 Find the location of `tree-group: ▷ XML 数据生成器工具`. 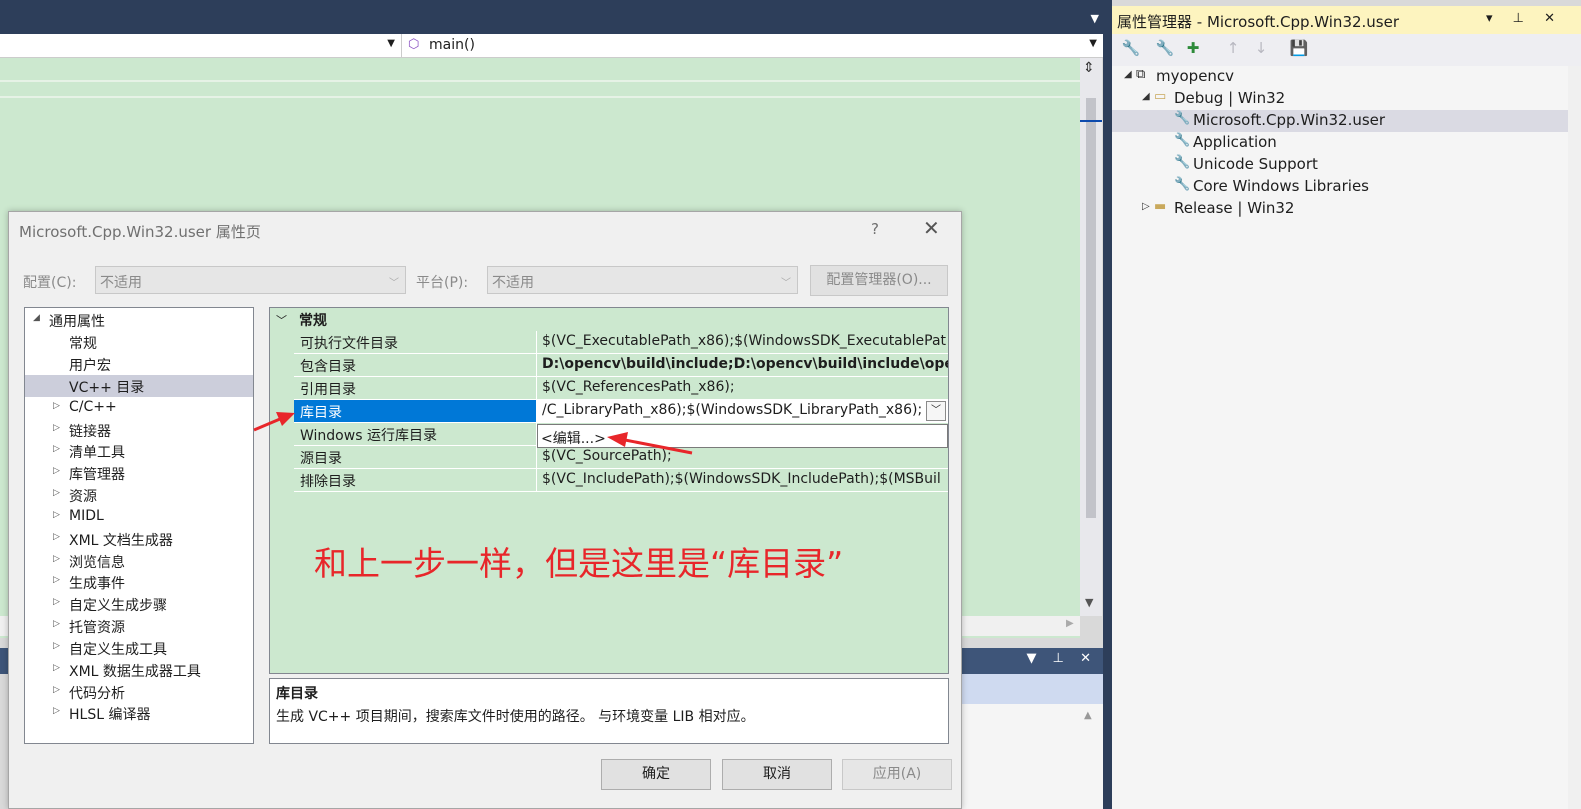

tree-group: ▷ XML 数据生成器工具 is located at coordinates (139, 670).